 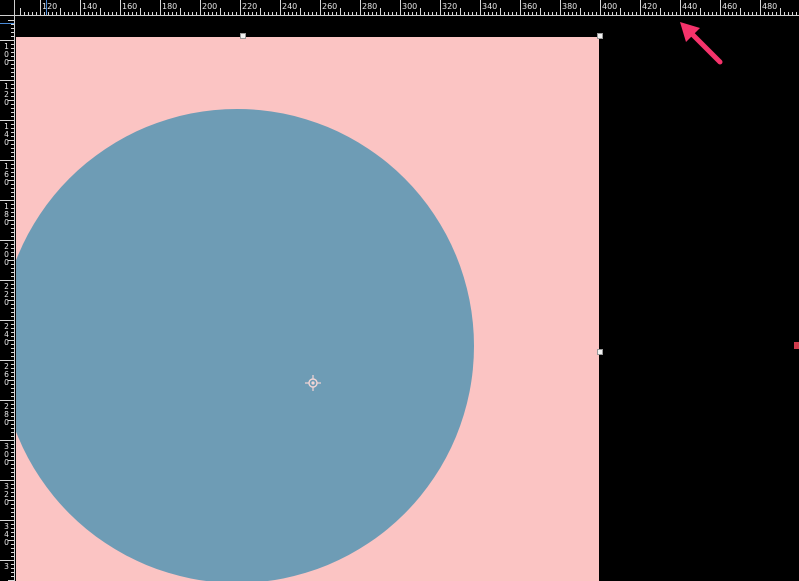 I want to click on ruler-label: 140, so click(x=6, y=134).